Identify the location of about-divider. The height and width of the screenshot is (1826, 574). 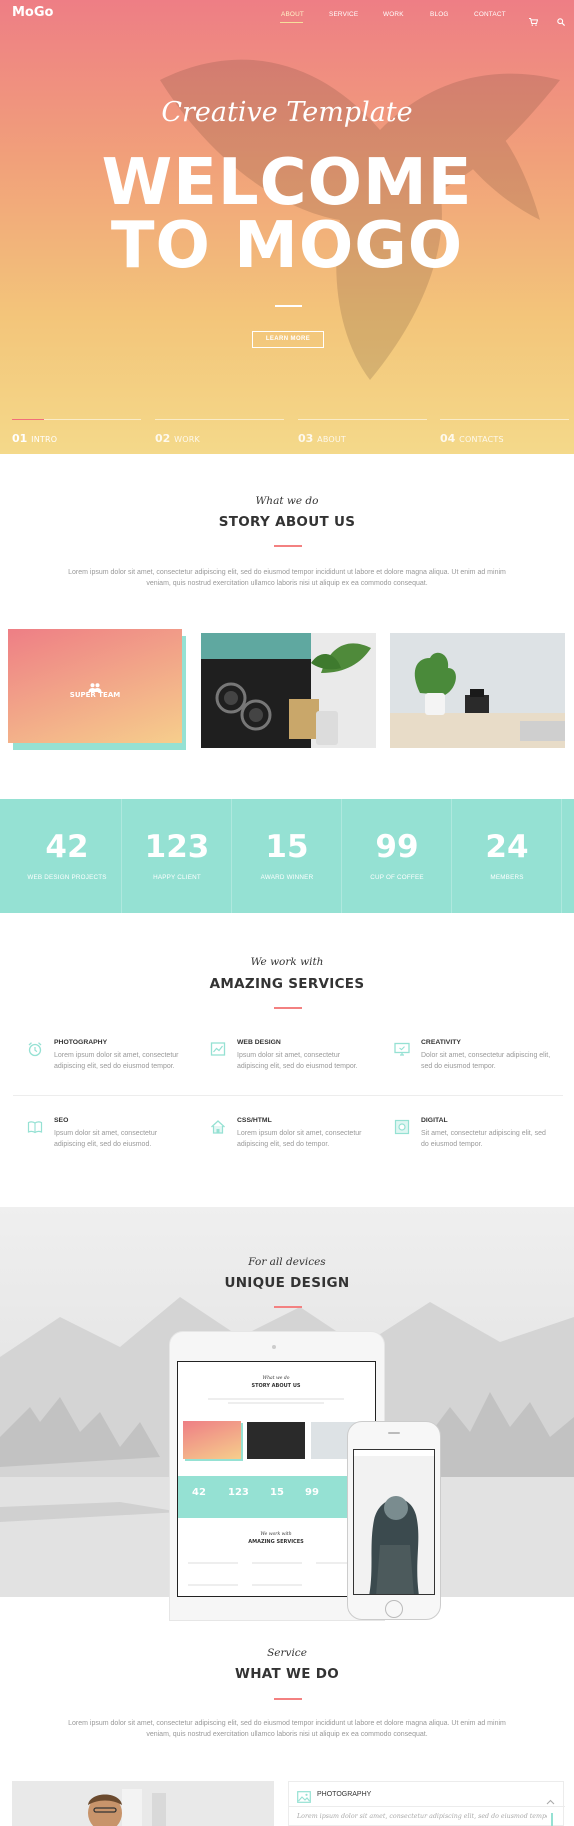
(288, 546).